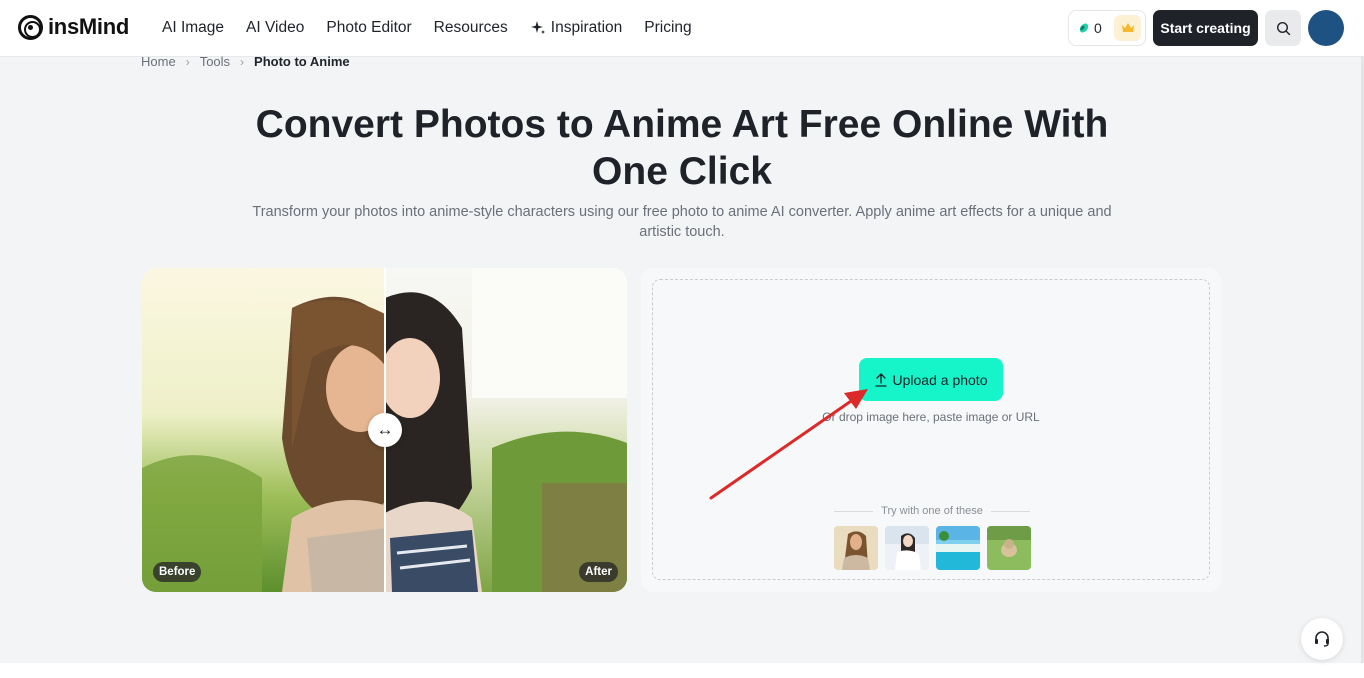 The image size is (1364, 678). I want to click on try-samples-heading: Try with one of these, so click(932, 511).